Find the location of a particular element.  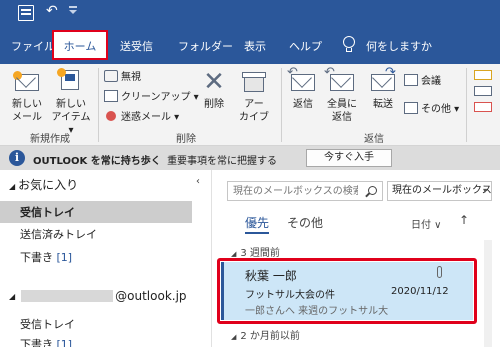

info-message: 重要事項を常に把握する is located at coordinates (222, 161).